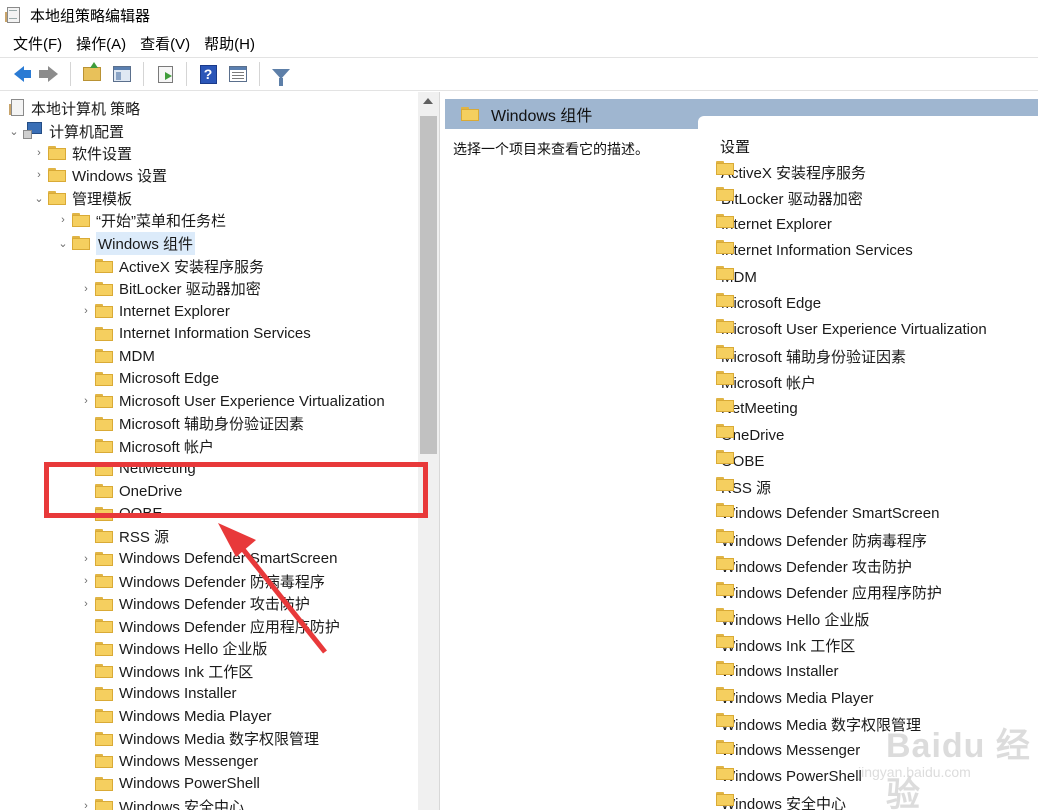 The width and height of the screenshot is (1038, 810). I want to click on tree-item-windows-settings: › Windows 设置, so click(100, 175).